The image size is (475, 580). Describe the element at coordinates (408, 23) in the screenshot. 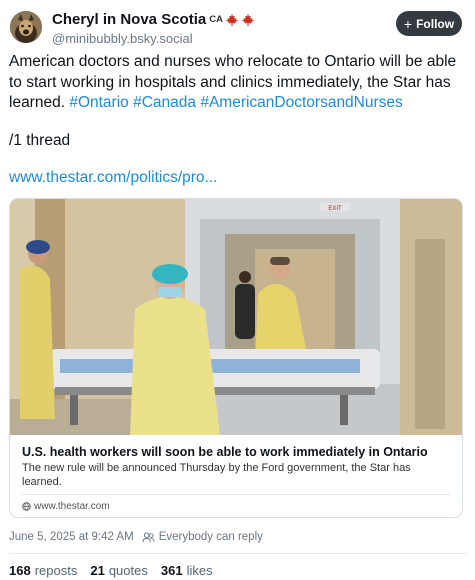

I see `plus-icon: +` at that location.